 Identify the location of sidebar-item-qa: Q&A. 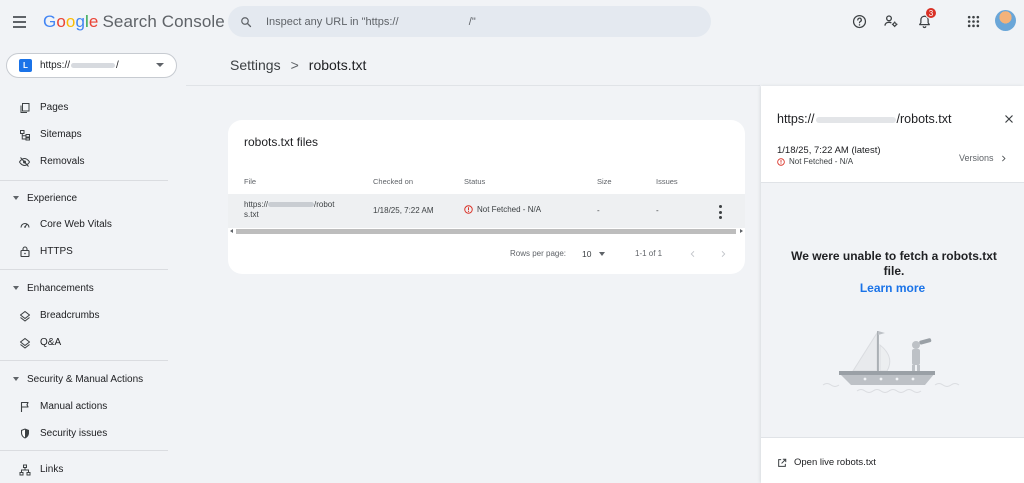
(84, 342).